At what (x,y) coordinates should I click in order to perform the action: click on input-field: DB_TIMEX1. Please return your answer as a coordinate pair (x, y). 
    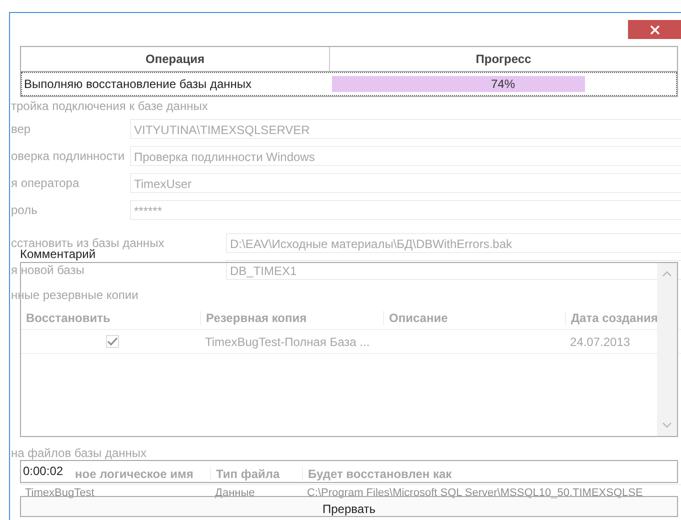
    Looking at the image, I should click on (453, 270).